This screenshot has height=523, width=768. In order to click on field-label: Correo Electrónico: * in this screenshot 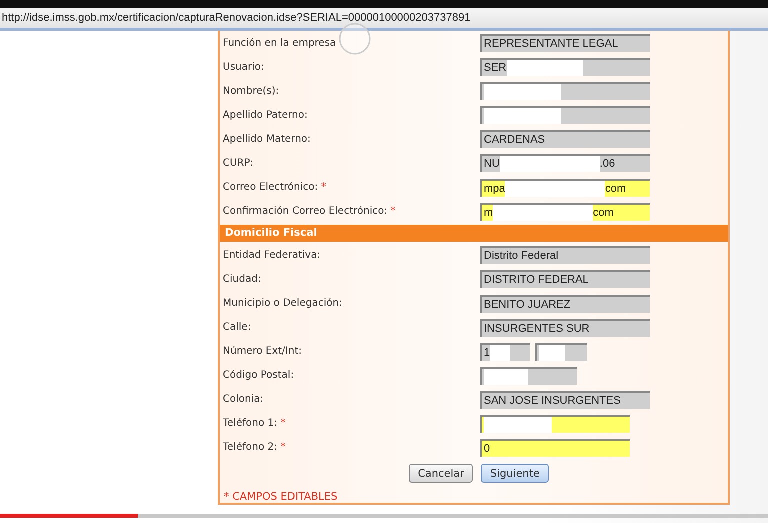, I will do `click(275, 187)`.